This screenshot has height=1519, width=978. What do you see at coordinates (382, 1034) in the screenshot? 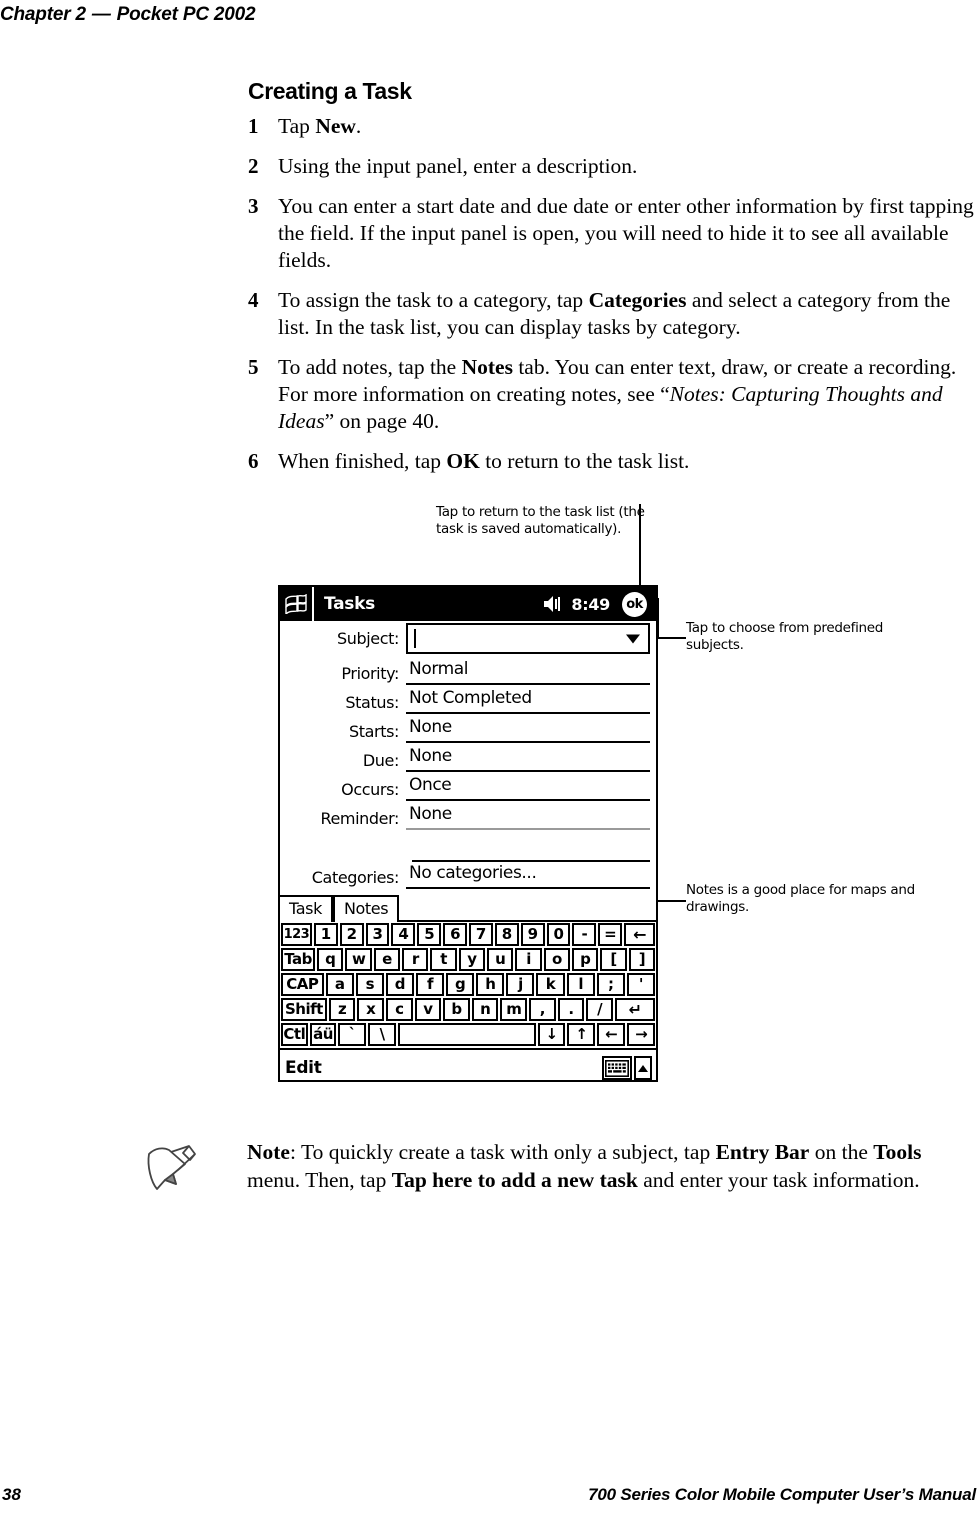
I see `key-\: \` at bounding box center [382, 1034].